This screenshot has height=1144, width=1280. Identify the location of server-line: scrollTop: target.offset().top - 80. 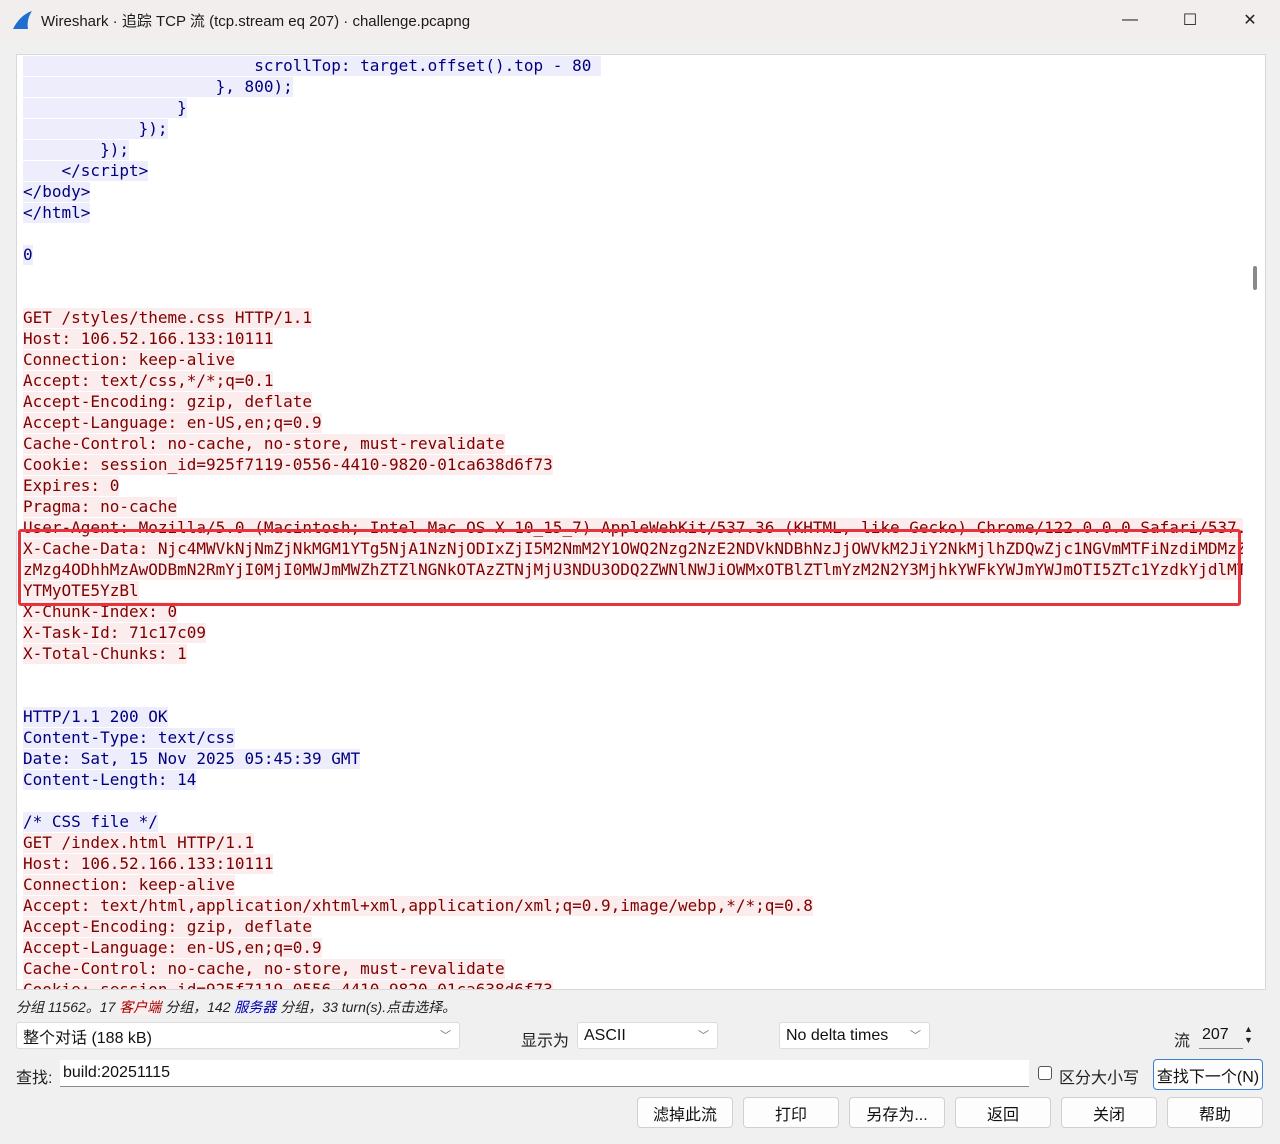
(633, 65).